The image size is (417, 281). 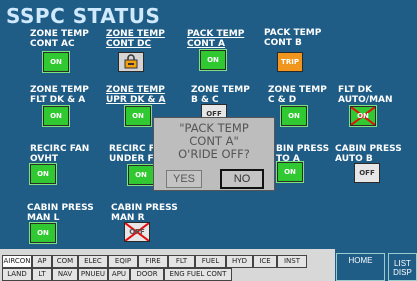 I want to click on pack-temp-cont-b: PACK TEMP CONT B, so click(x=300, y=38).